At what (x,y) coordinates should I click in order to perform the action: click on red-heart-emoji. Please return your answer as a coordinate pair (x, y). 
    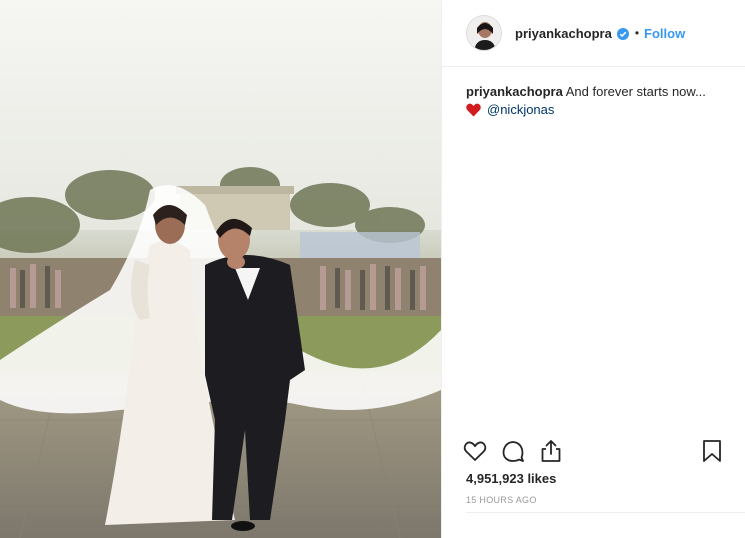
    Looking at the image, I should click on (473, 109).